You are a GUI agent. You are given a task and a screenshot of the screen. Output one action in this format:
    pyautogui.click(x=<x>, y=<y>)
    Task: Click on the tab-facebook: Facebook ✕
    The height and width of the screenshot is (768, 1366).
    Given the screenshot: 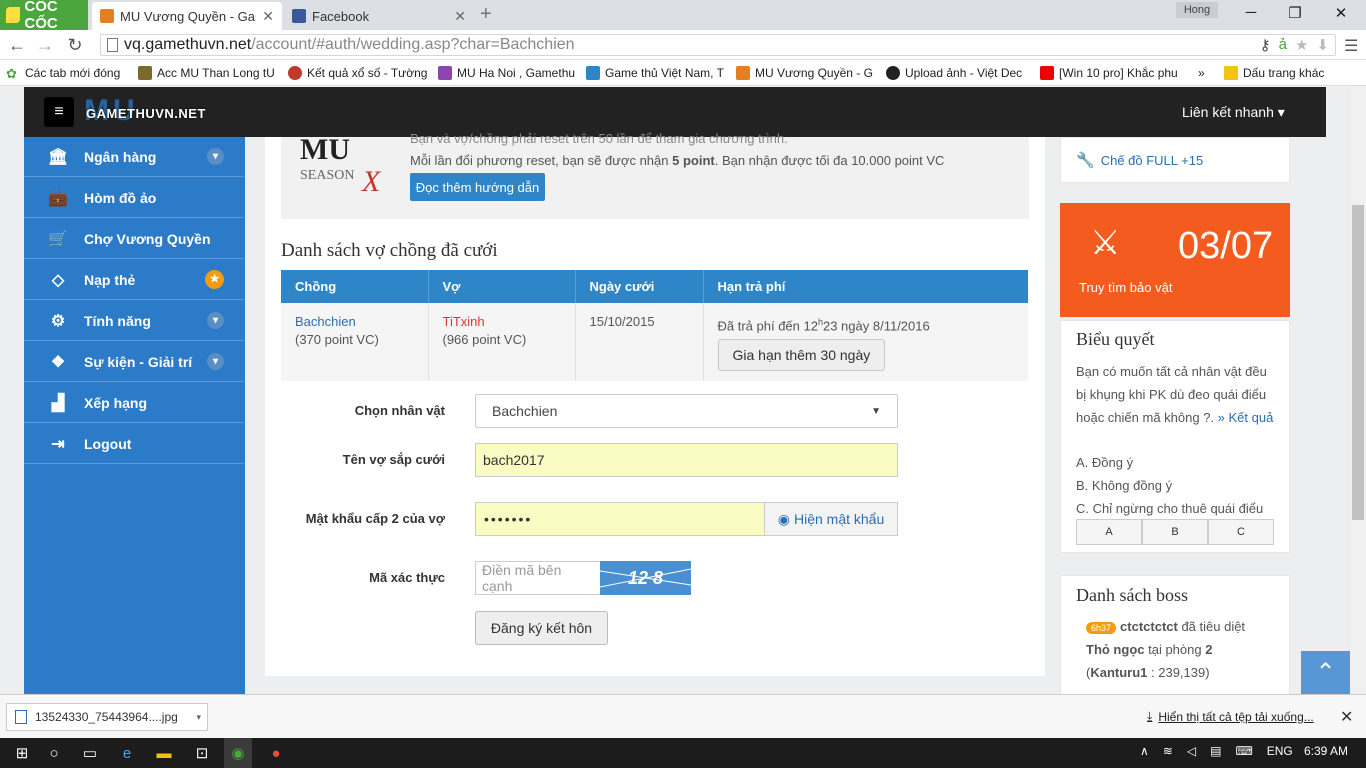 What is the action you would take?
    pyautogui.click(x=379, y=16)
    